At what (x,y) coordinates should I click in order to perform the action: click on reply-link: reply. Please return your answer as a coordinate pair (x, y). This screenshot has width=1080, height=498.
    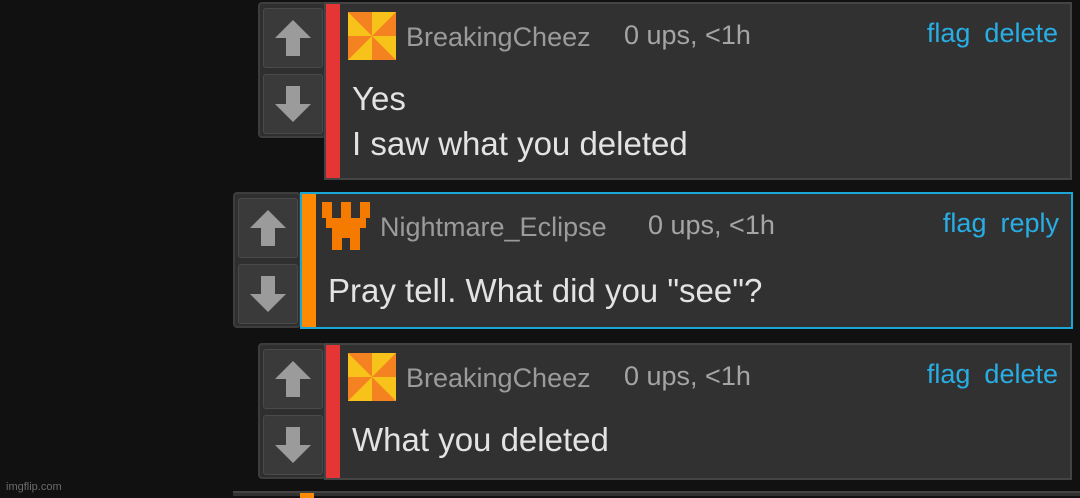
    Looking at the image, I should click on (1029, 223).